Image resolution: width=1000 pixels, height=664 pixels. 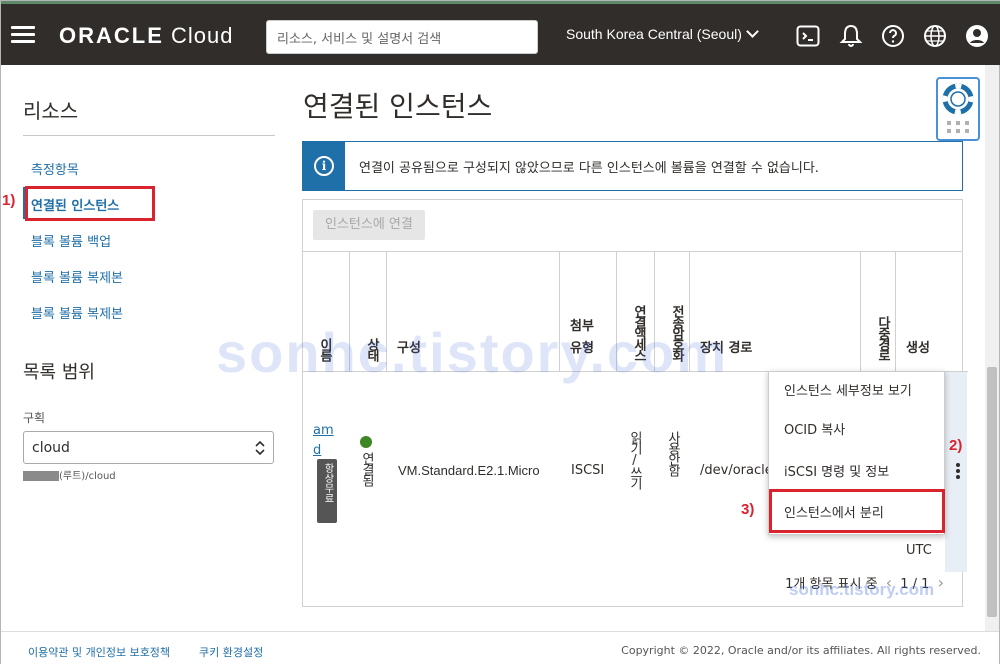 I want to click on resources-heading: 리소스, so click(x=51, y=111).